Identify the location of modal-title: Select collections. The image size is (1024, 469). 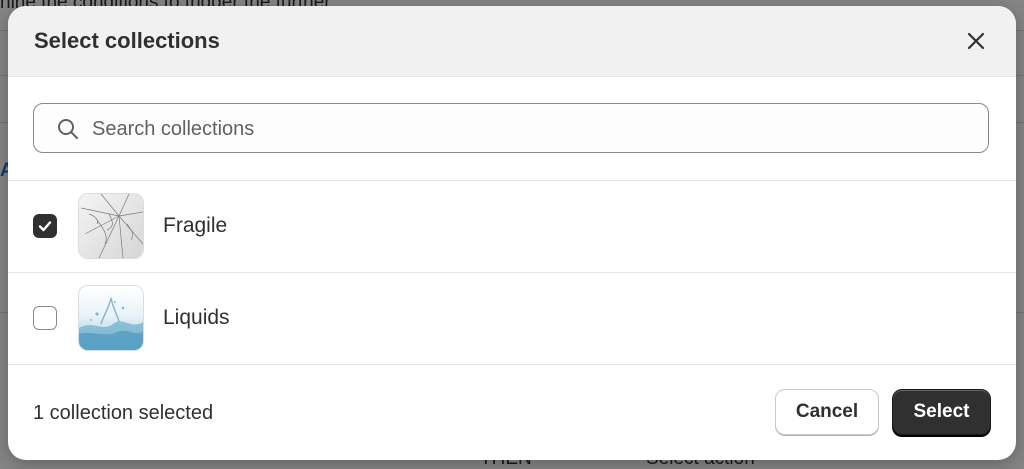
(127, 40).